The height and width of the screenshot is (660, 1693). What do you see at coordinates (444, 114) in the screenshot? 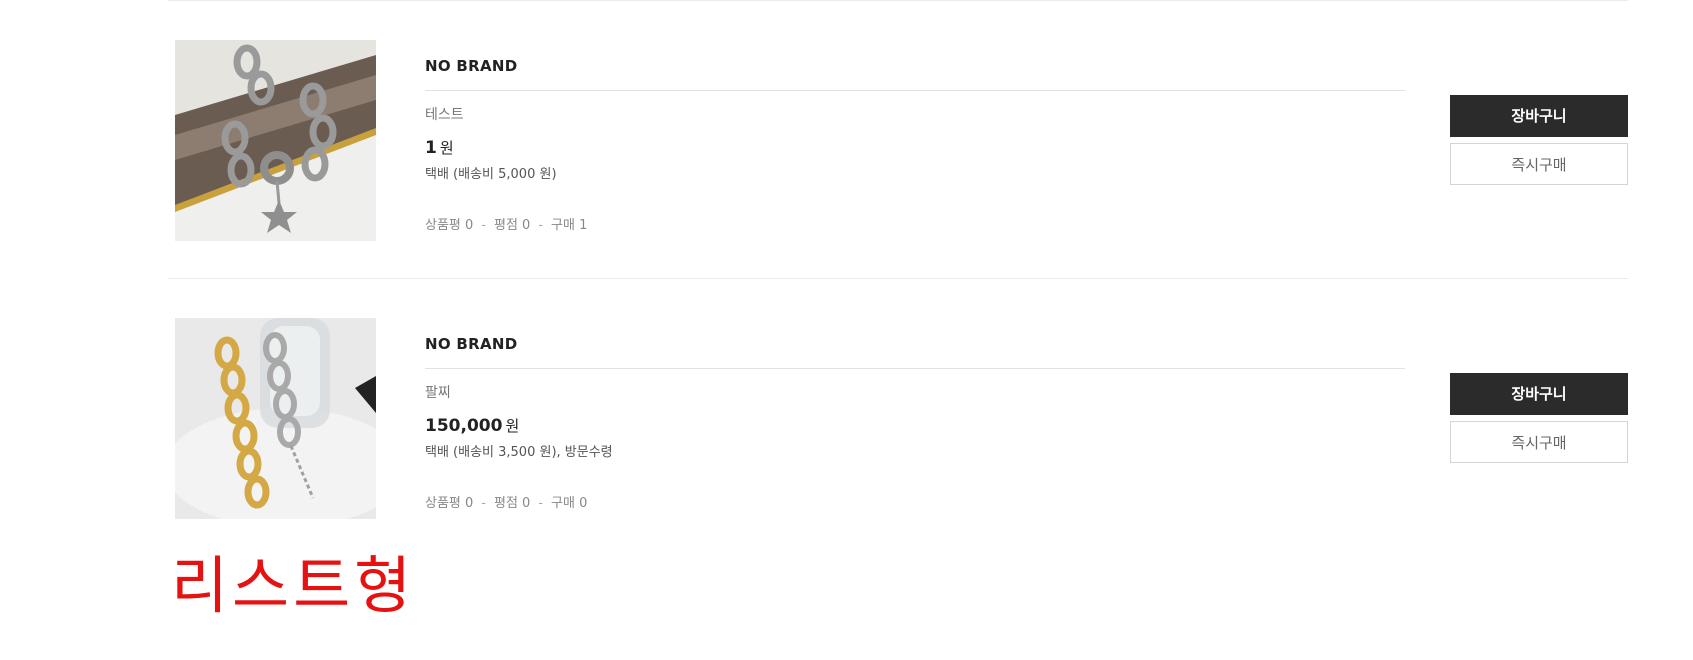
I see `product-name: 테스트` at bounding box center [444, 114].